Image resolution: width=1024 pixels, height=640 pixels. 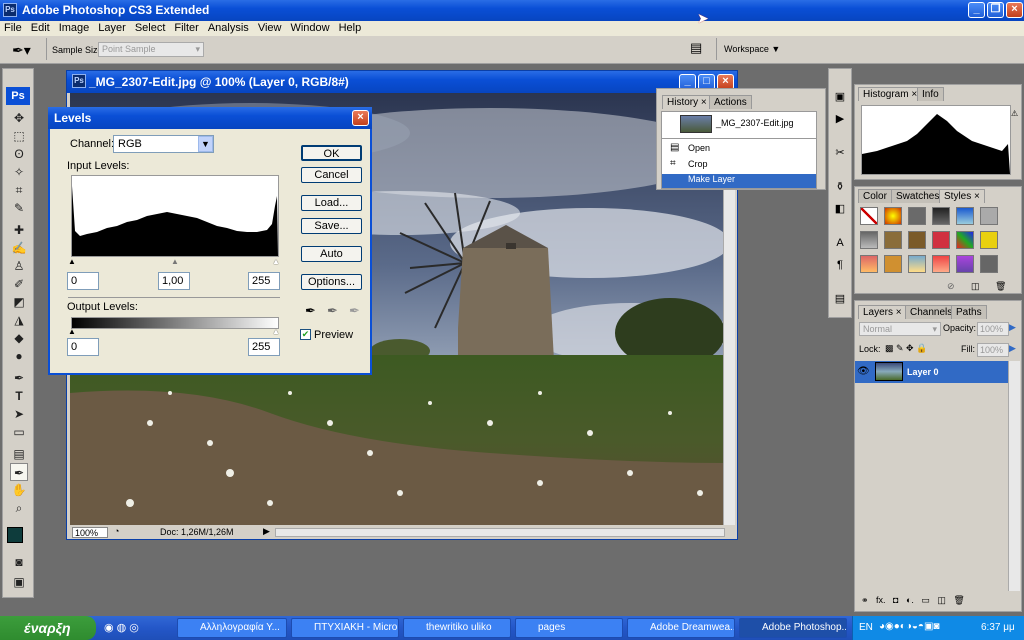 What do you see at coordinates (19, 190) in the screenshot?
I see `crop-tool-icon: ⌗` at bounding box center [19, 190].